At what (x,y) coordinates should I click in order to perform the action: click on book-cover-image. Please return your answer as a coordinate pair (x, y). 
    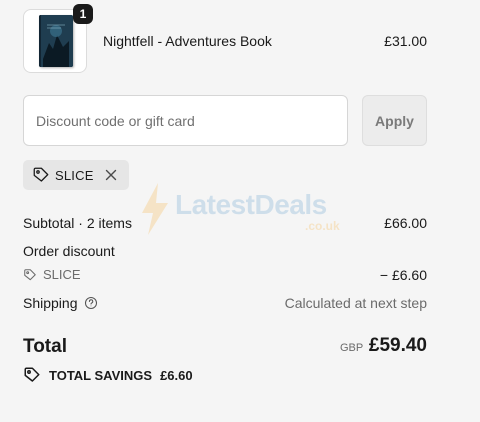
    Looking at the image, I should click on (56, 41).